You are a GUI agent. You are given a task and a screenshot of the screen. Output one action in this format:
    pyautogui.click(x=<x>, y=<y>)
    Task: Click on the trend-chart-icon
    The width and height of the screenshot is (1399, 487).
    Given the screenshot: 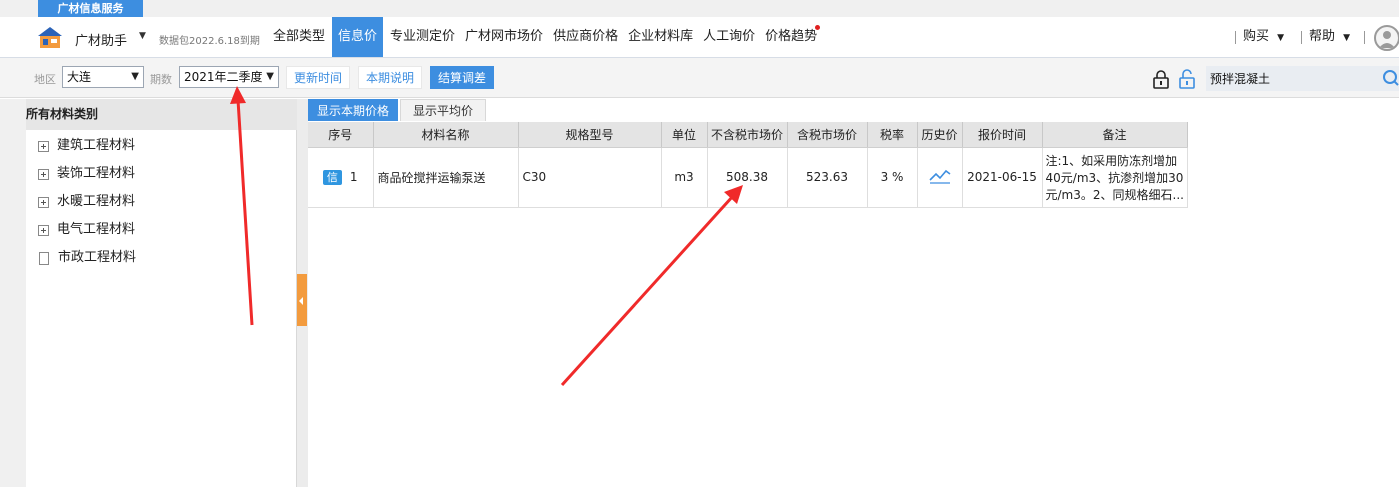 What is the action you would take?
    pyautogui.click(x=939, y=176)
    